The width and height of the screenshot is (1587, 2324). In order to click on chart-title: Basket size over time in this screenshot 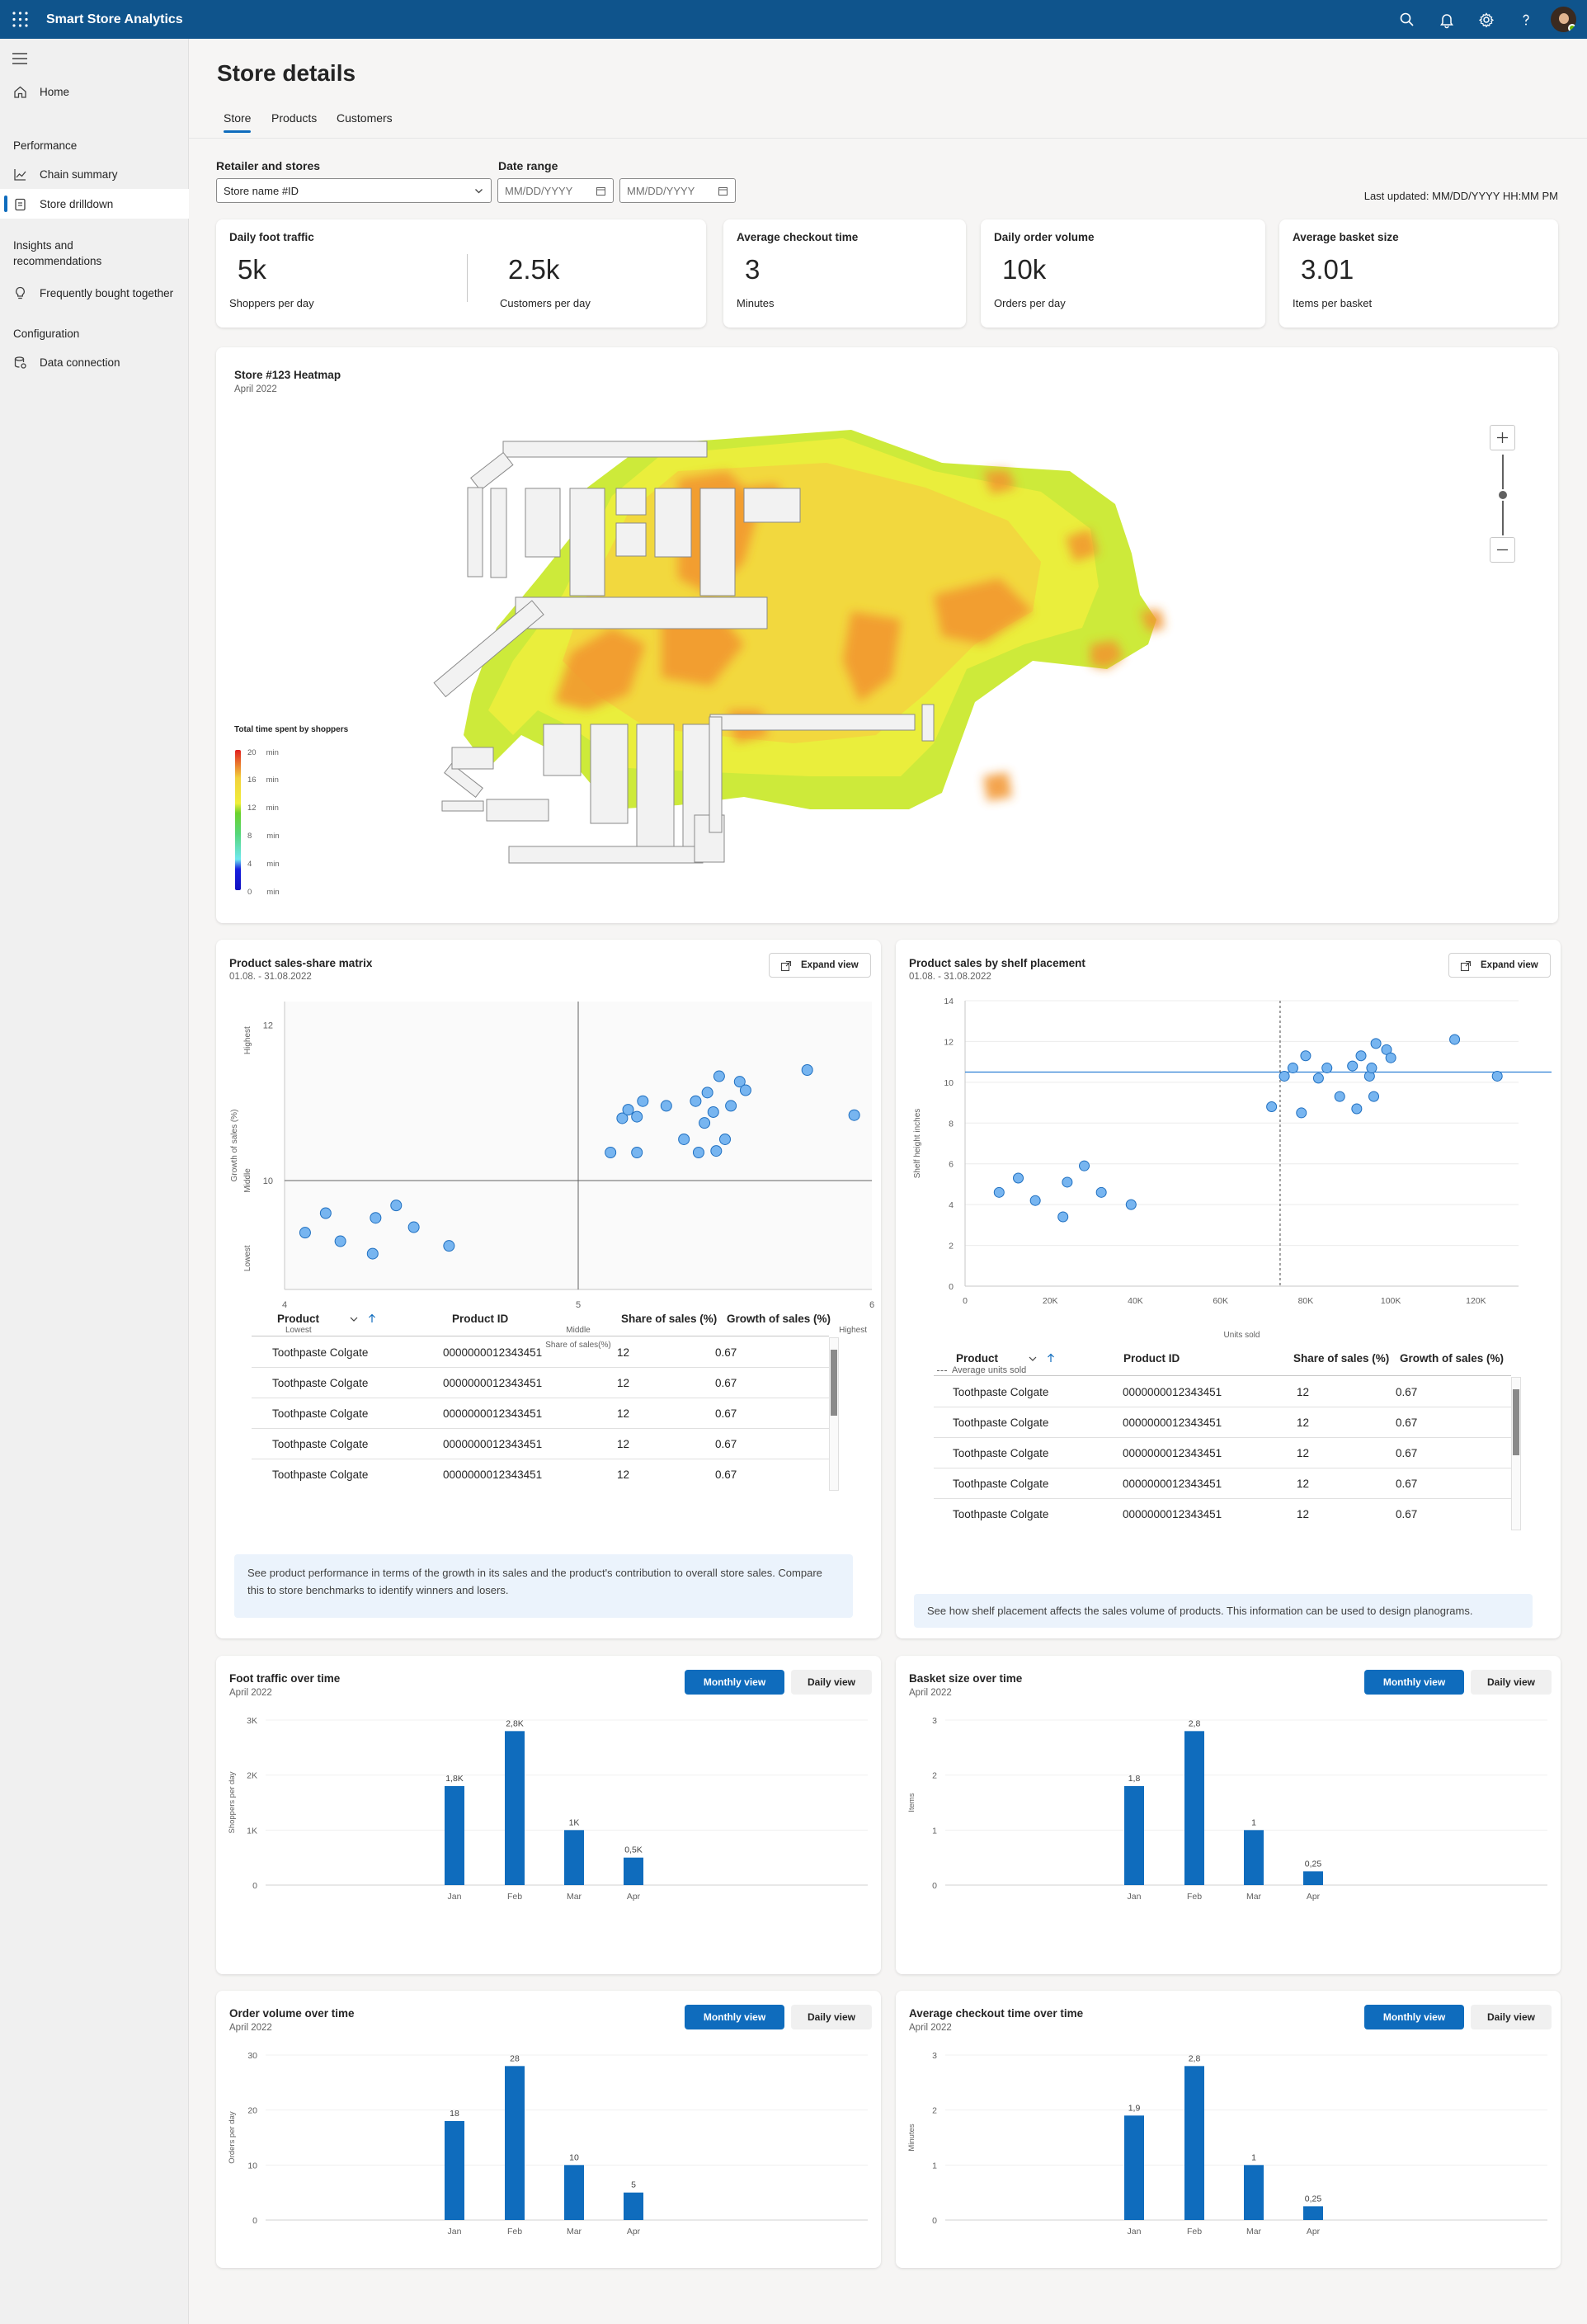, I will do `click(966, 1678)`.